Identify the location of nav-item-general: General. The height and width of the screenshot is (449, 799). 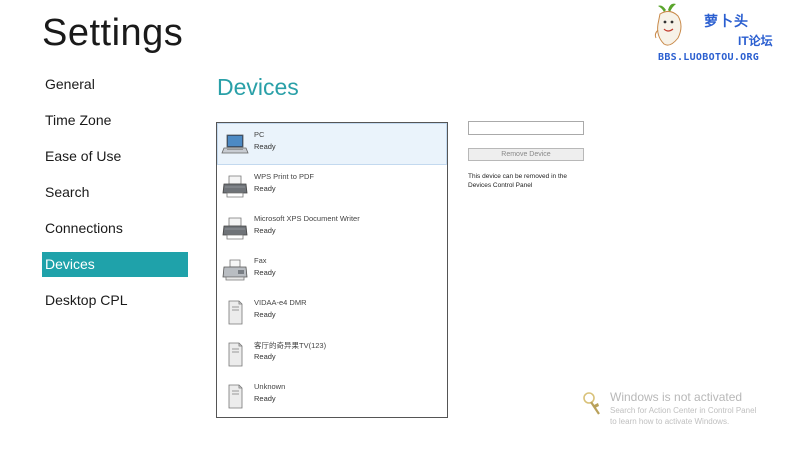
(115, 84).